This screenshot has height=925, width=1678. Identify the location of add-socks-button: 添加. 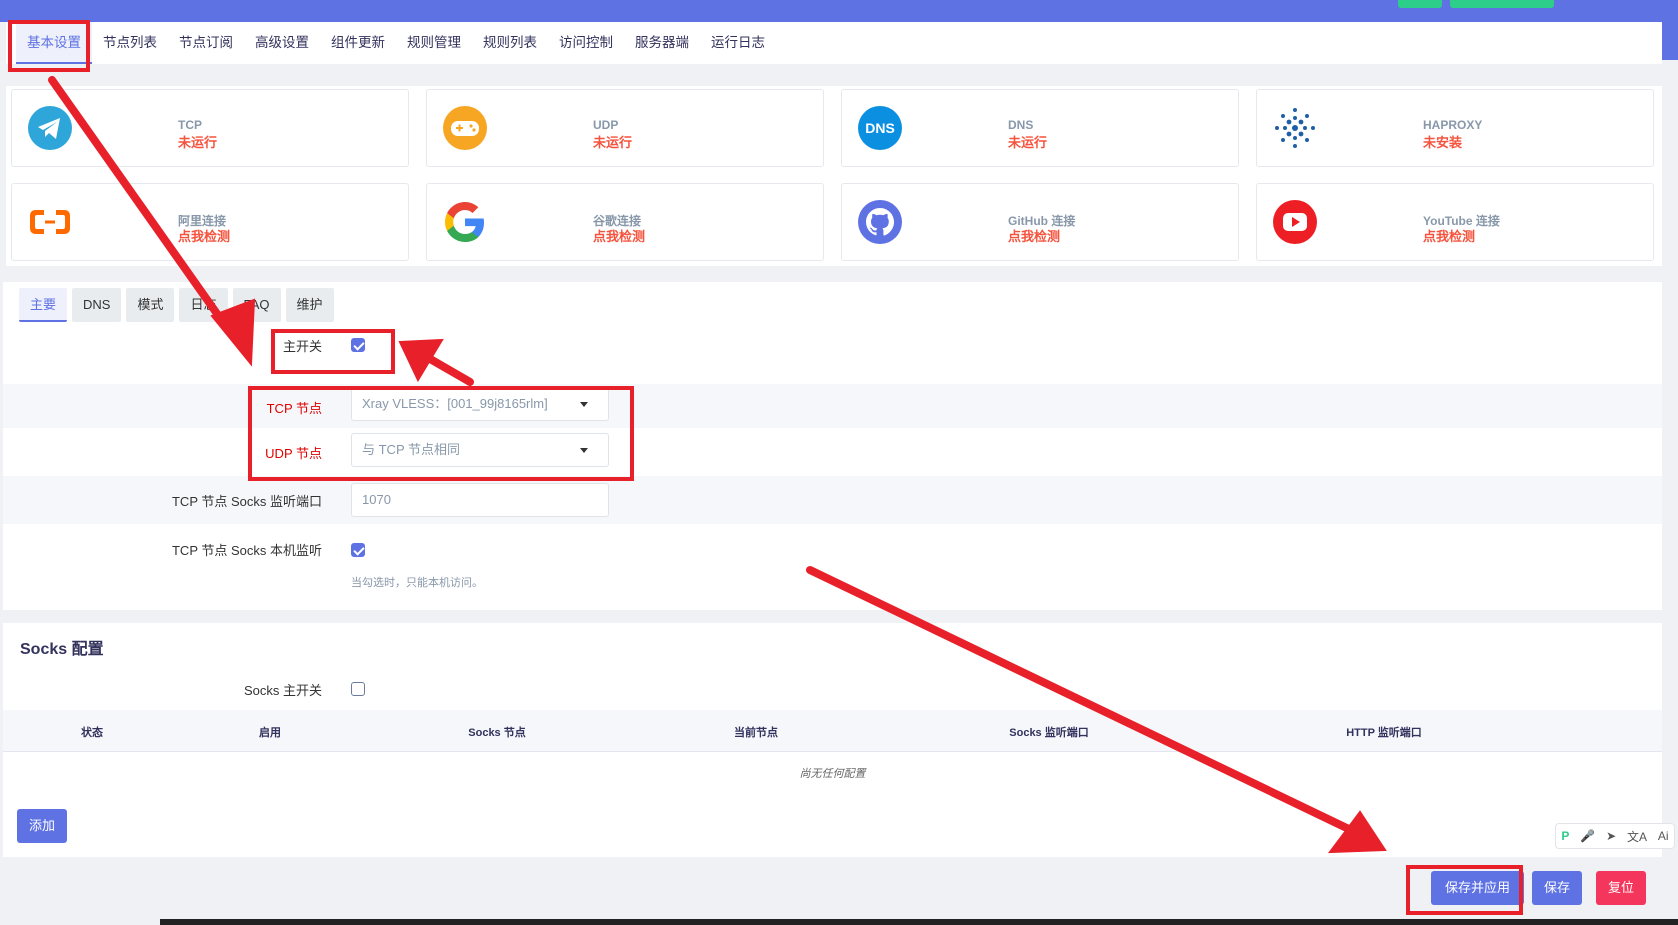
(42, 826).